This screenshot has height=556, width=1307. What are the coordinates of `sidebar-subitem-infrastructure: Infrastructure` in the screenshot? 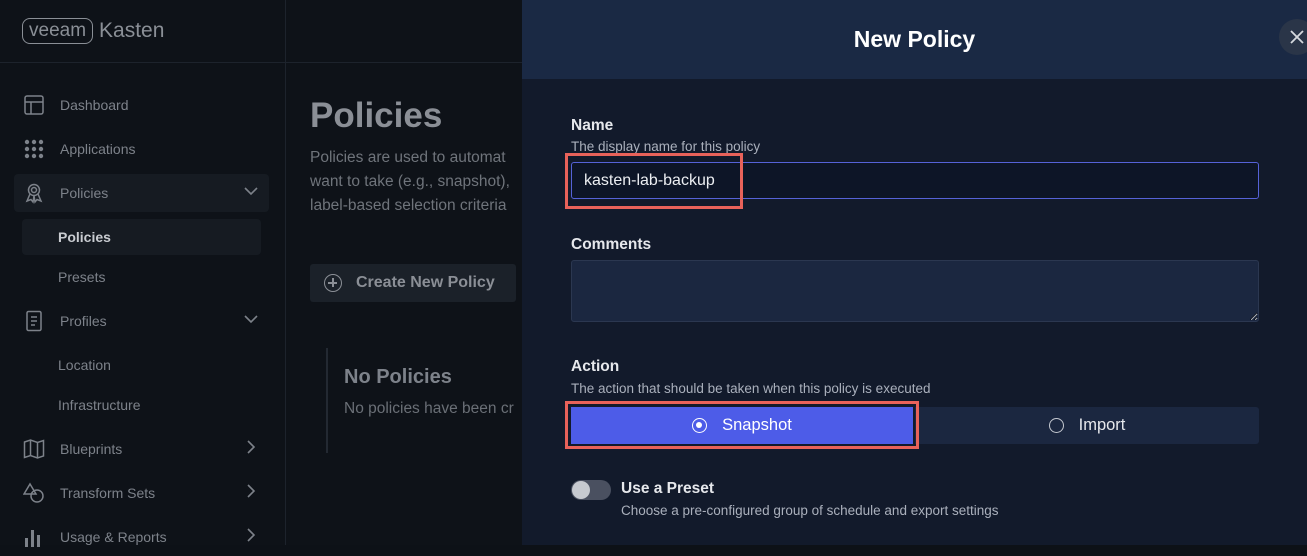 It's located at (99, 405).